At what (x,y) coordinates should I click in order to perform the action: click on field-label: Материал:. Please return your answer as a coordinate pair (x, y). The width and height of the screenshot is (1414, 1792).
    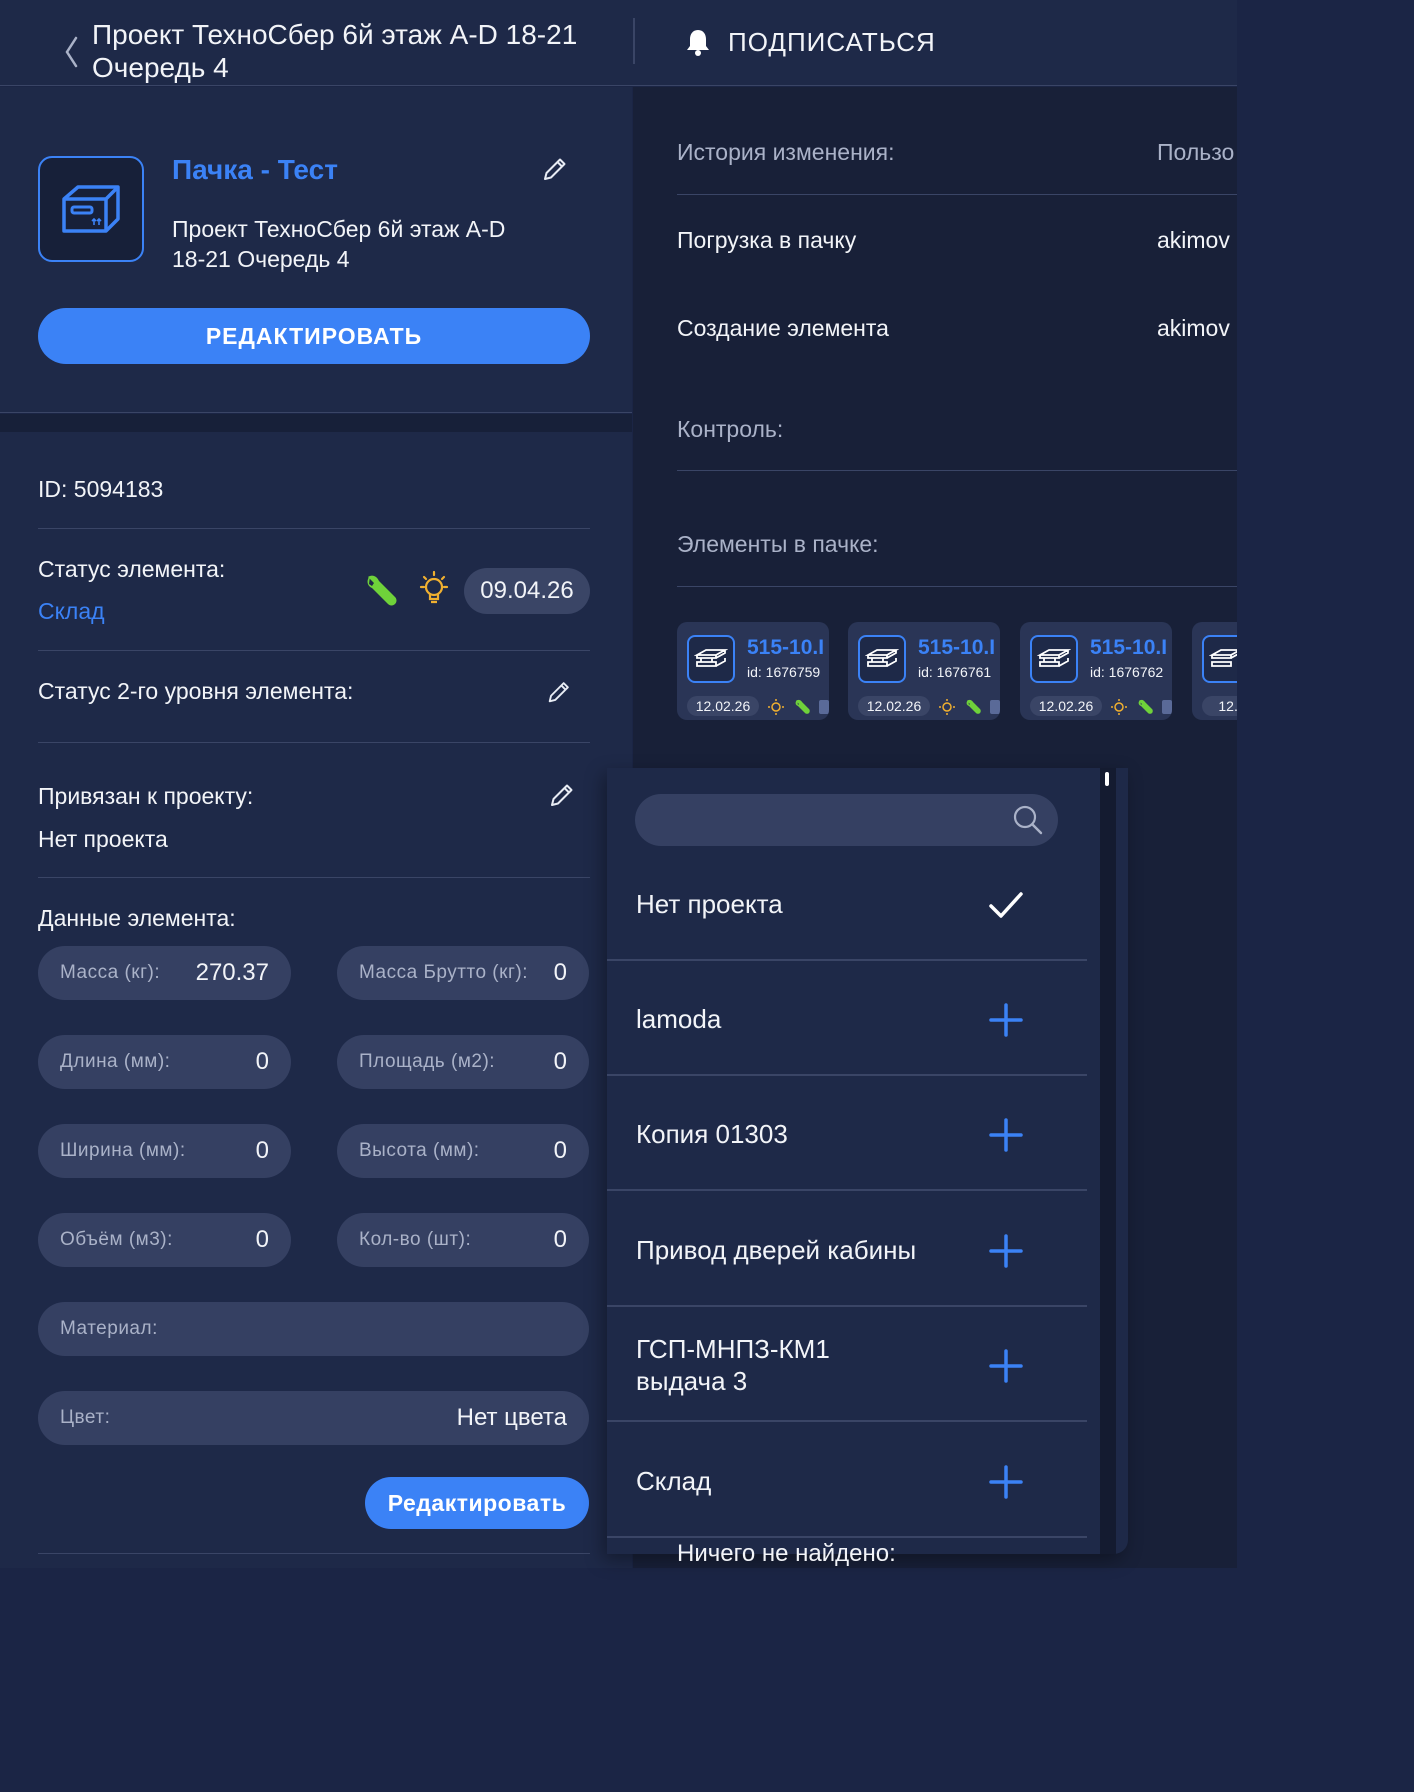
    Looking at the image, I should click on (109, 1328).